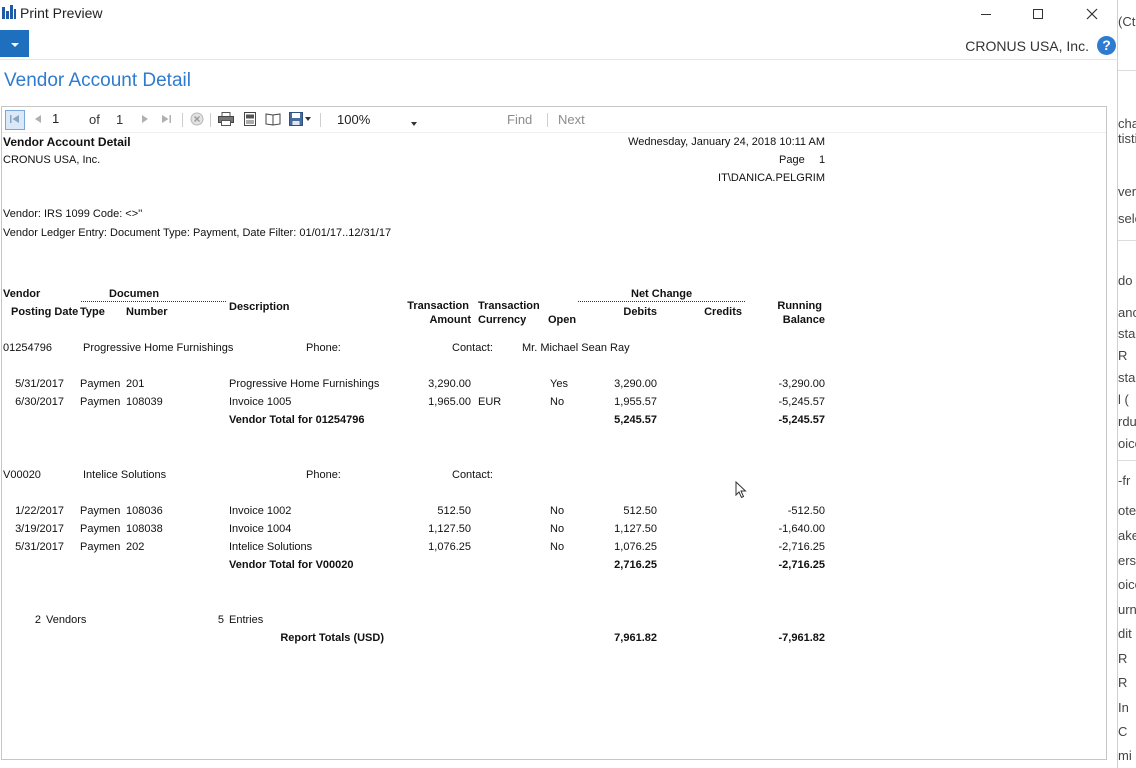 The width and height of the screenshot is (1136, 768). Describe the element at coordinates (519, 119) in the screenshot. I see `find-button: Find` at that location.